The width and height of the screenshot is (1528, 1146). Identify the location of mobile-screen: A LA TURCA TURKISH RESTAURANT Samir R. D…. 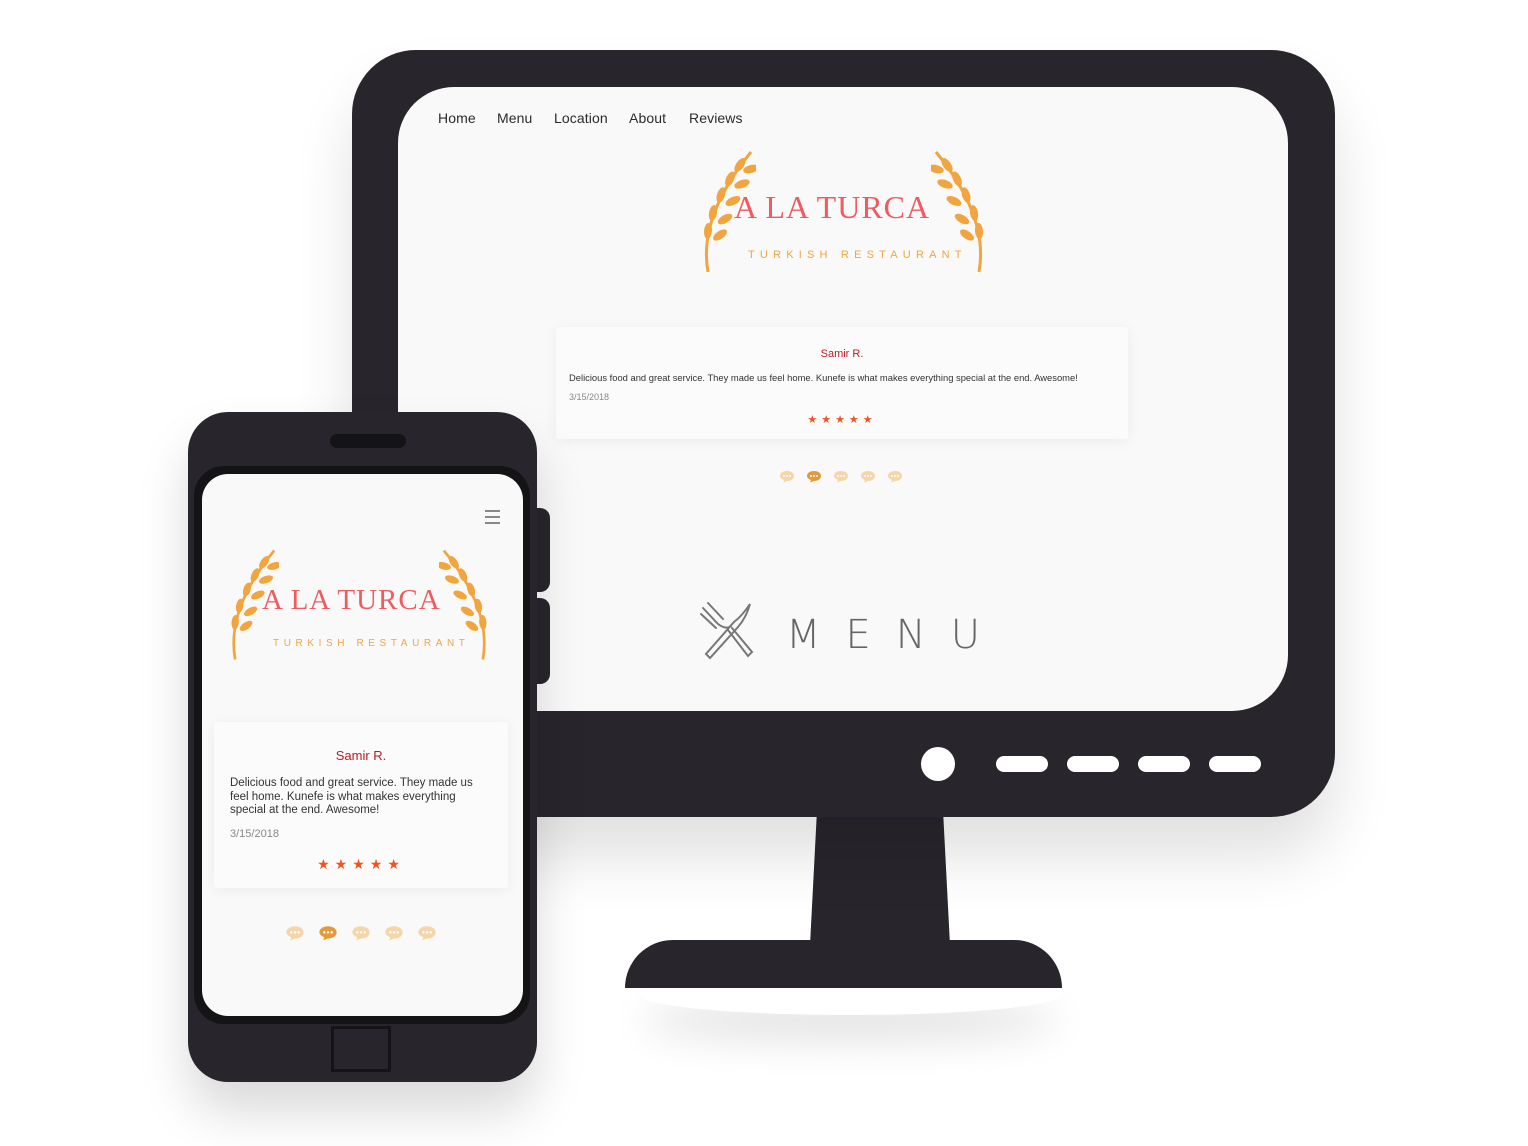
(362, 745).